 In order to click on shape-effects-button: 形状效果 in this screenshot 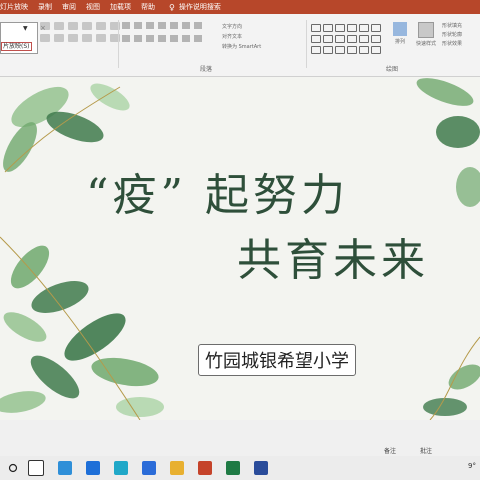, I will do `click(452, 44)`.